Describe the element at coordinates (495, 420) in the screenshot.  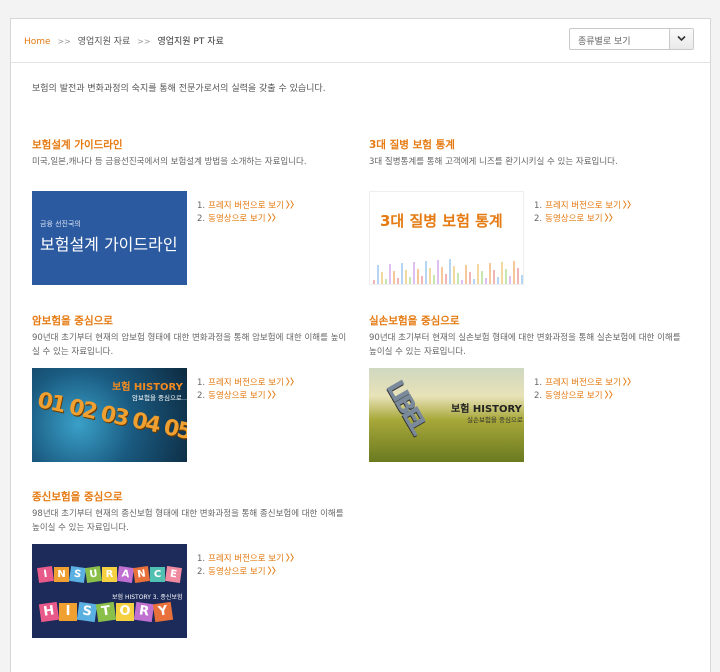
I see `thumb-subtitle: 실손보험을 중심으로` at that location.